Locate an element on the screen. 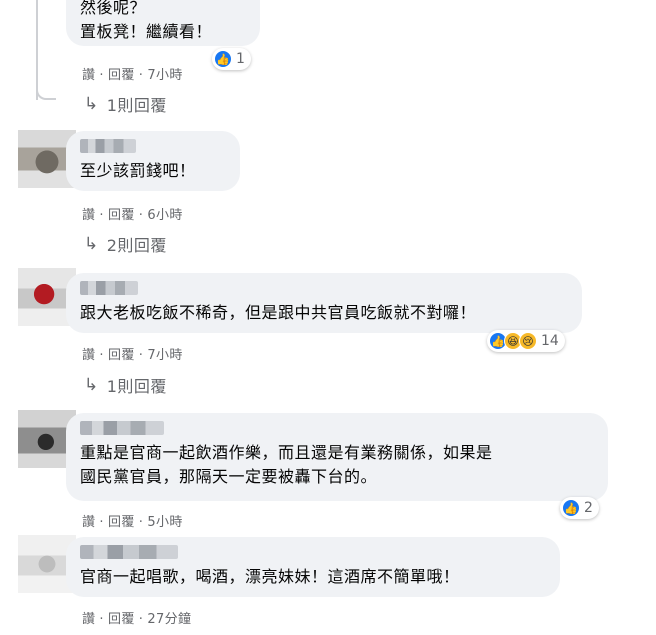 The width and height of the screenshot is (656, 635). comment-bubble: 官商一起唱歌，喝酒，漂亮妹妹！這酒席不簡單哦！ is located at coordinates (313, 567).